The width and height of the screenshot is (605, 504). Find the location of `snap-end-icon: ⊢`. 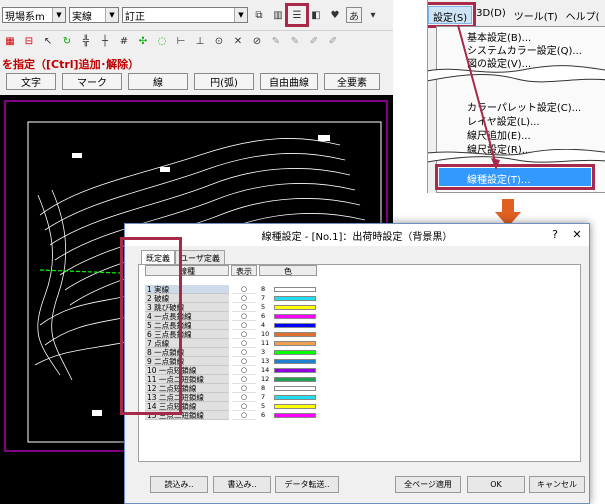

snap-end-icon: ⊢ is located at coordinates (181, 42).